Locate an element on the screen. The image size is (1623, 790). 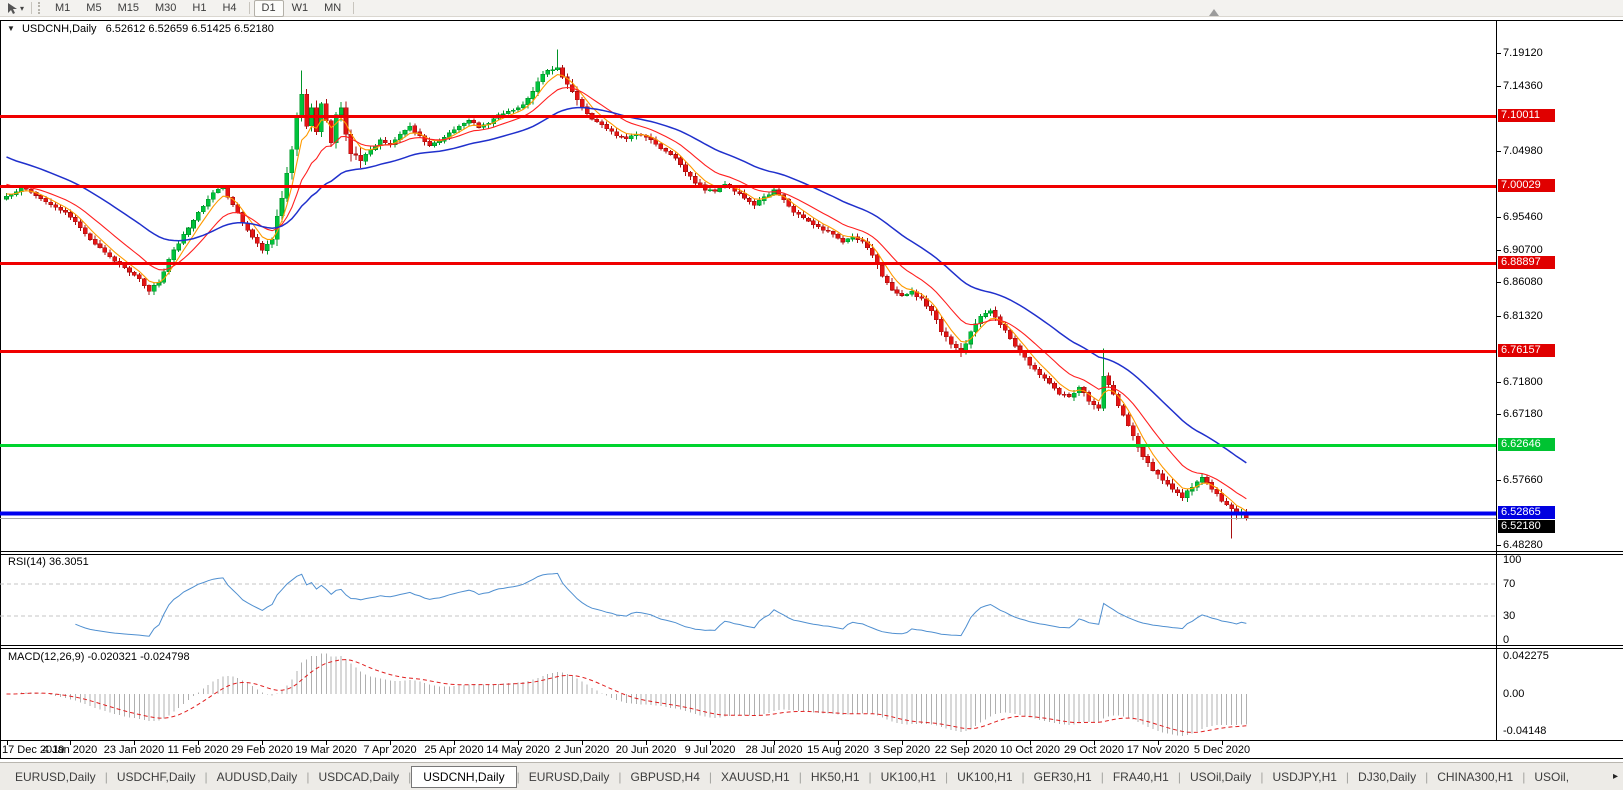
macd-panel is located at coordinates (626, 694).